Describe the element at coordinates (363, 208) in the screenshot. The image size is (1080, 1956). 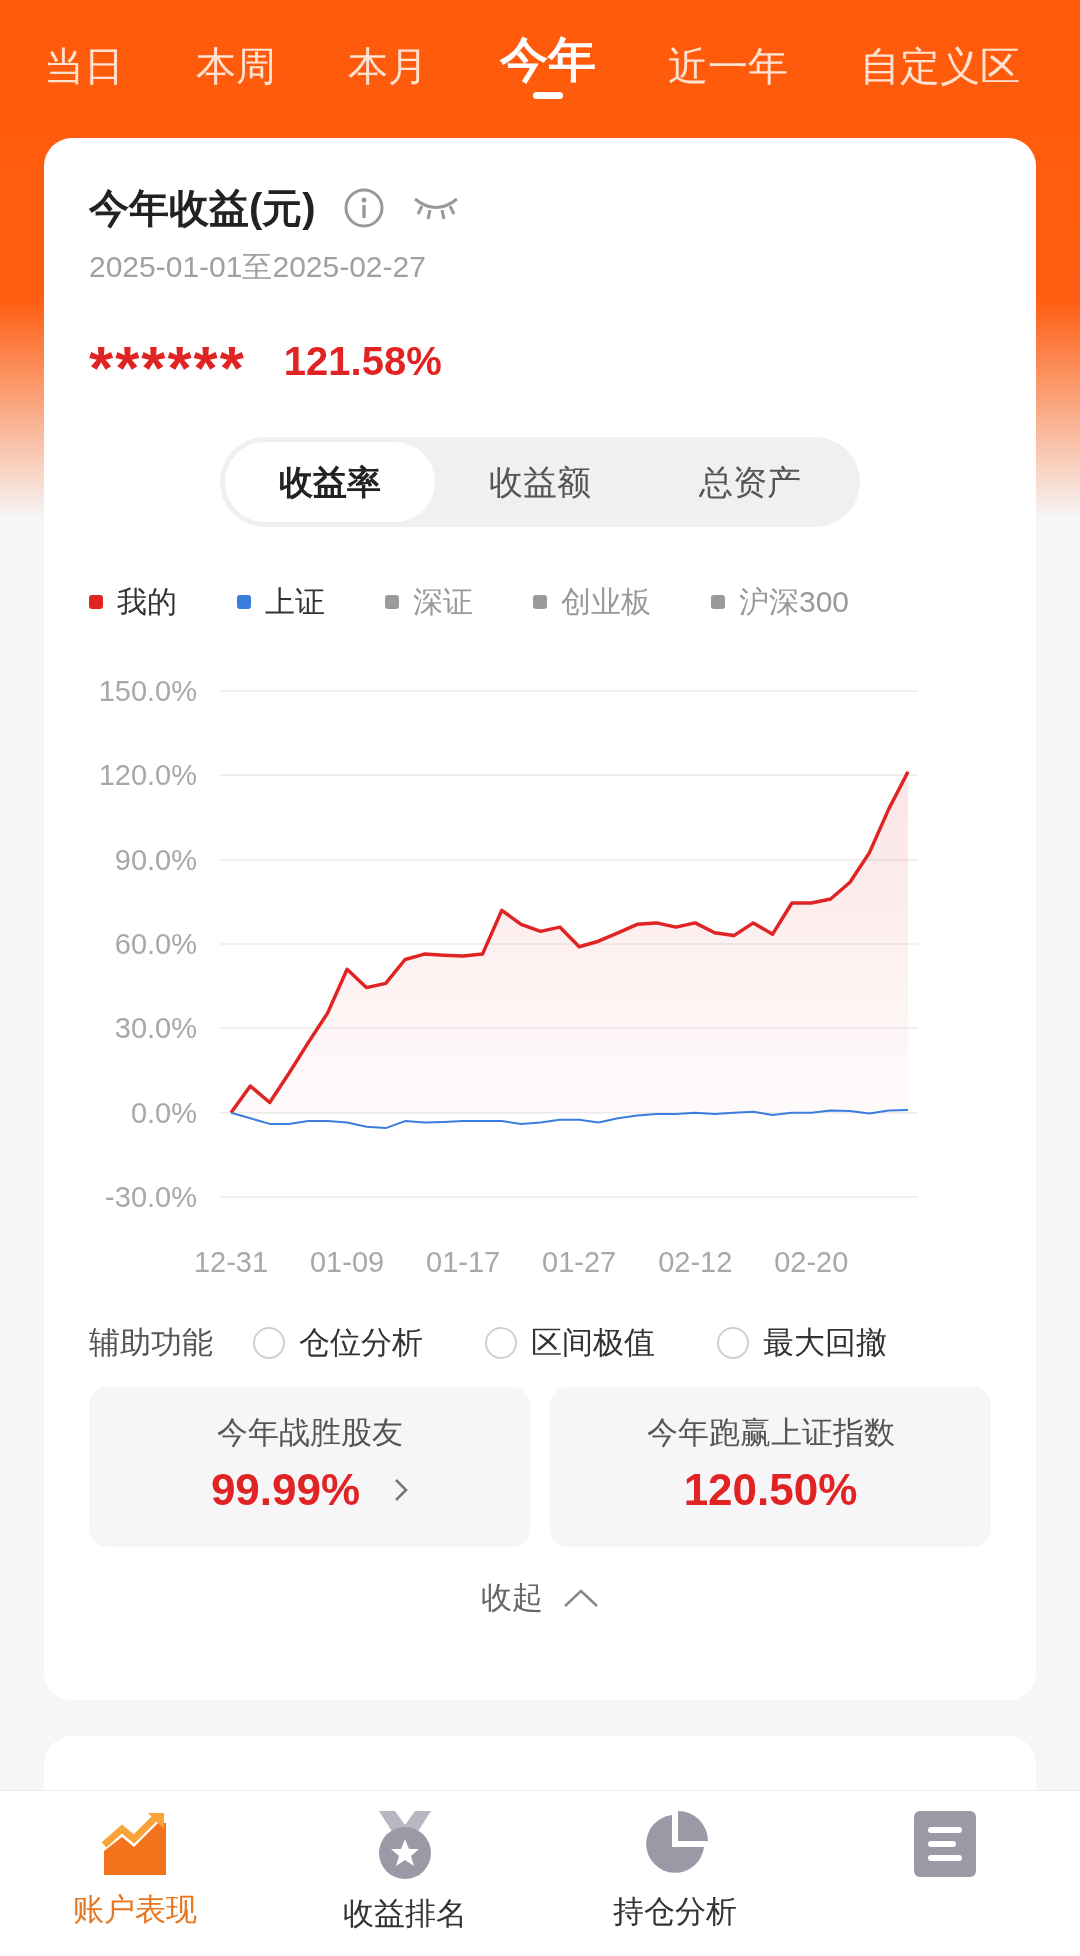
I see `info-icon` at that location.